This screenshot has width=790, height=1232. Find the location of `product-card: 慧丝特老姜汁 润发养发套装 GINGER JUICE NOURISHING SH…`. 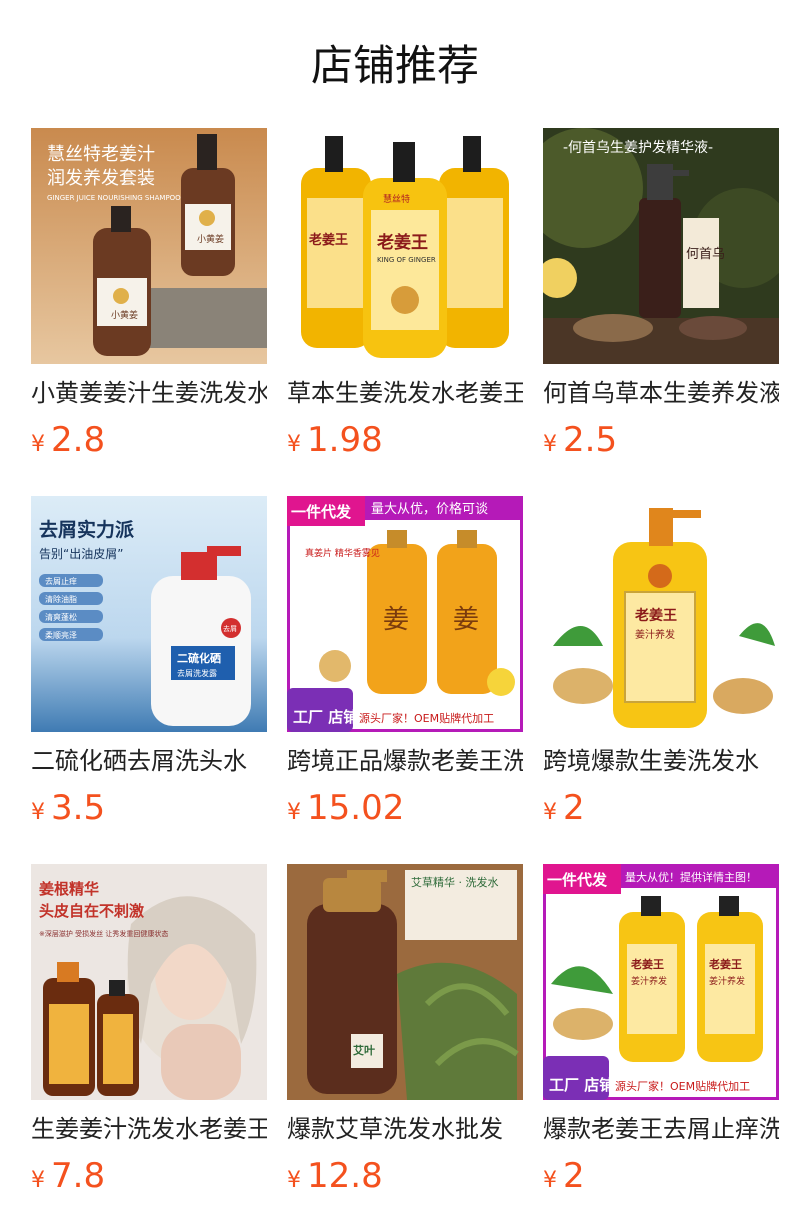

product-card: 慧丝特老姜汁 润发养发套装 GINGER JUICE NOURISHING SH… is located at coordinates (149, 294).